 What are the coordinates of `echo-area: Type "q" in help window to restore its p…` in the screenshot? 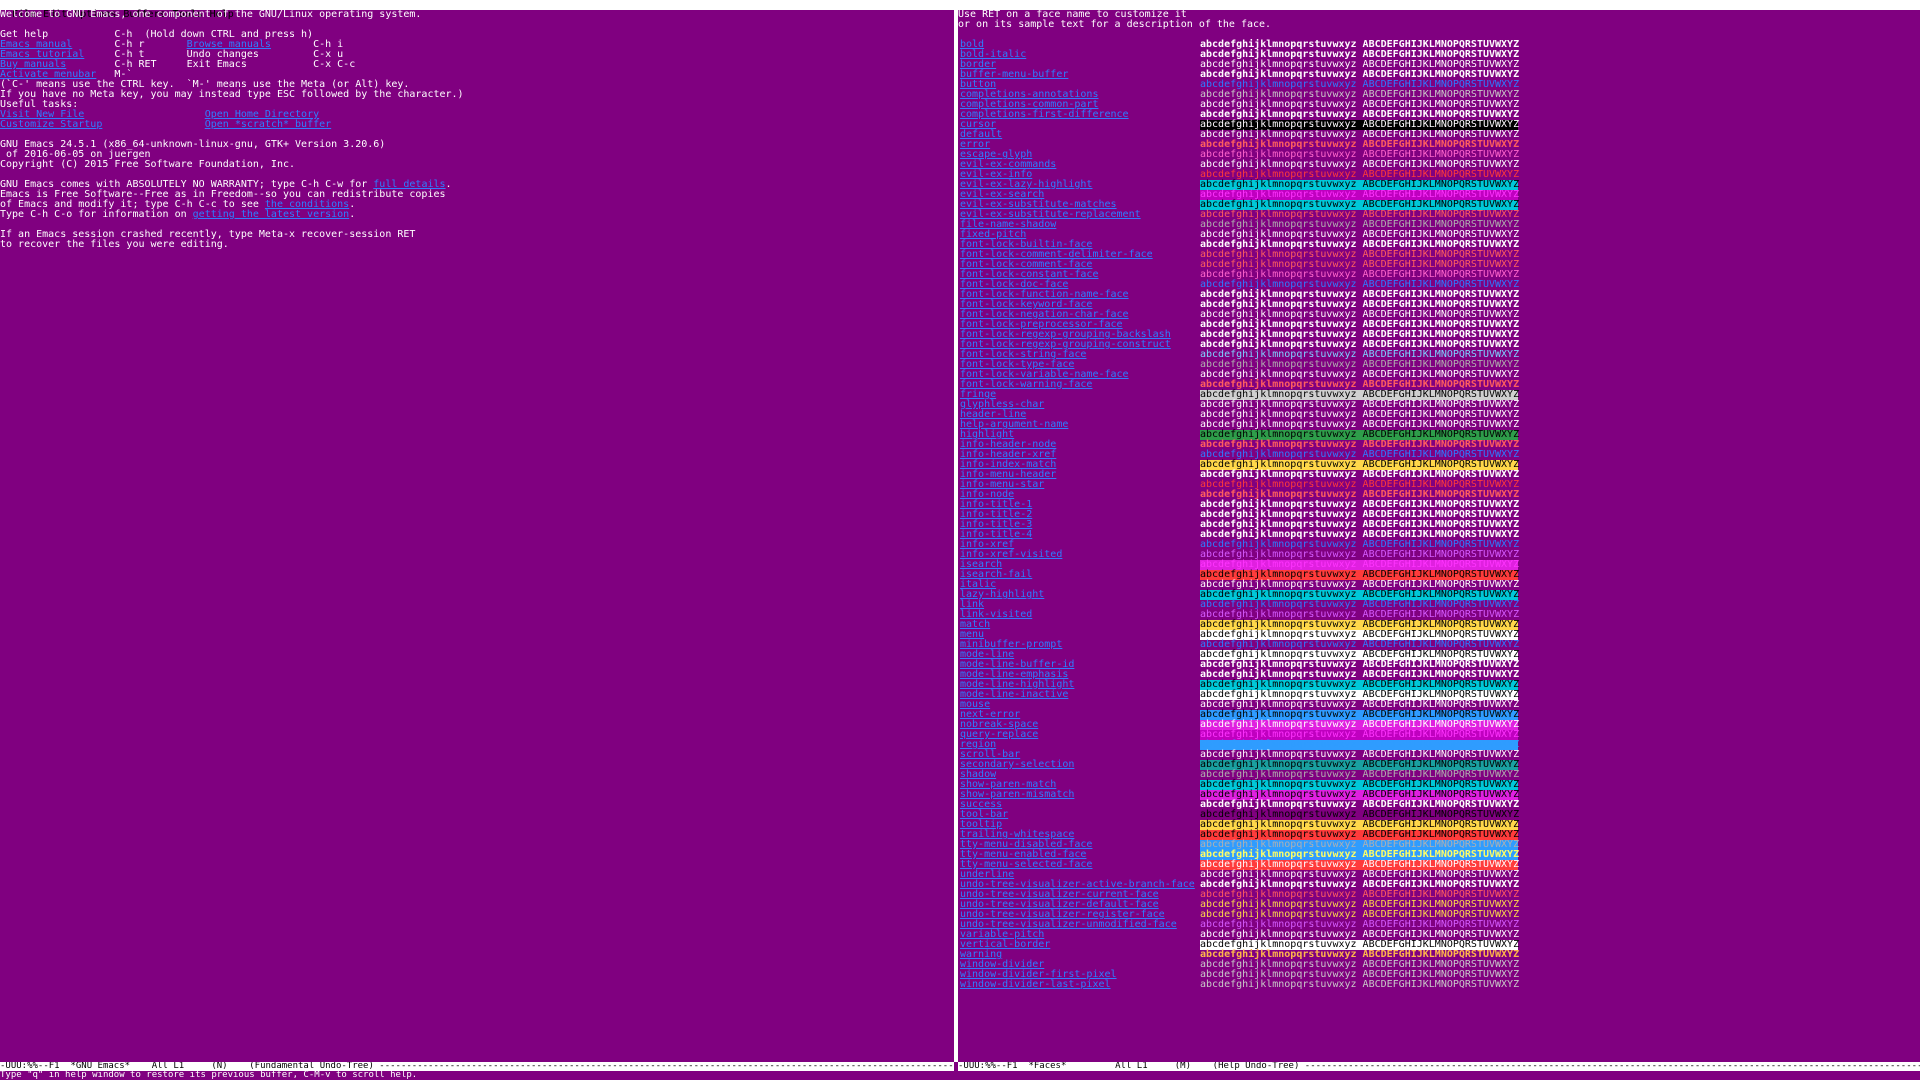 It's located at (209, 1075).